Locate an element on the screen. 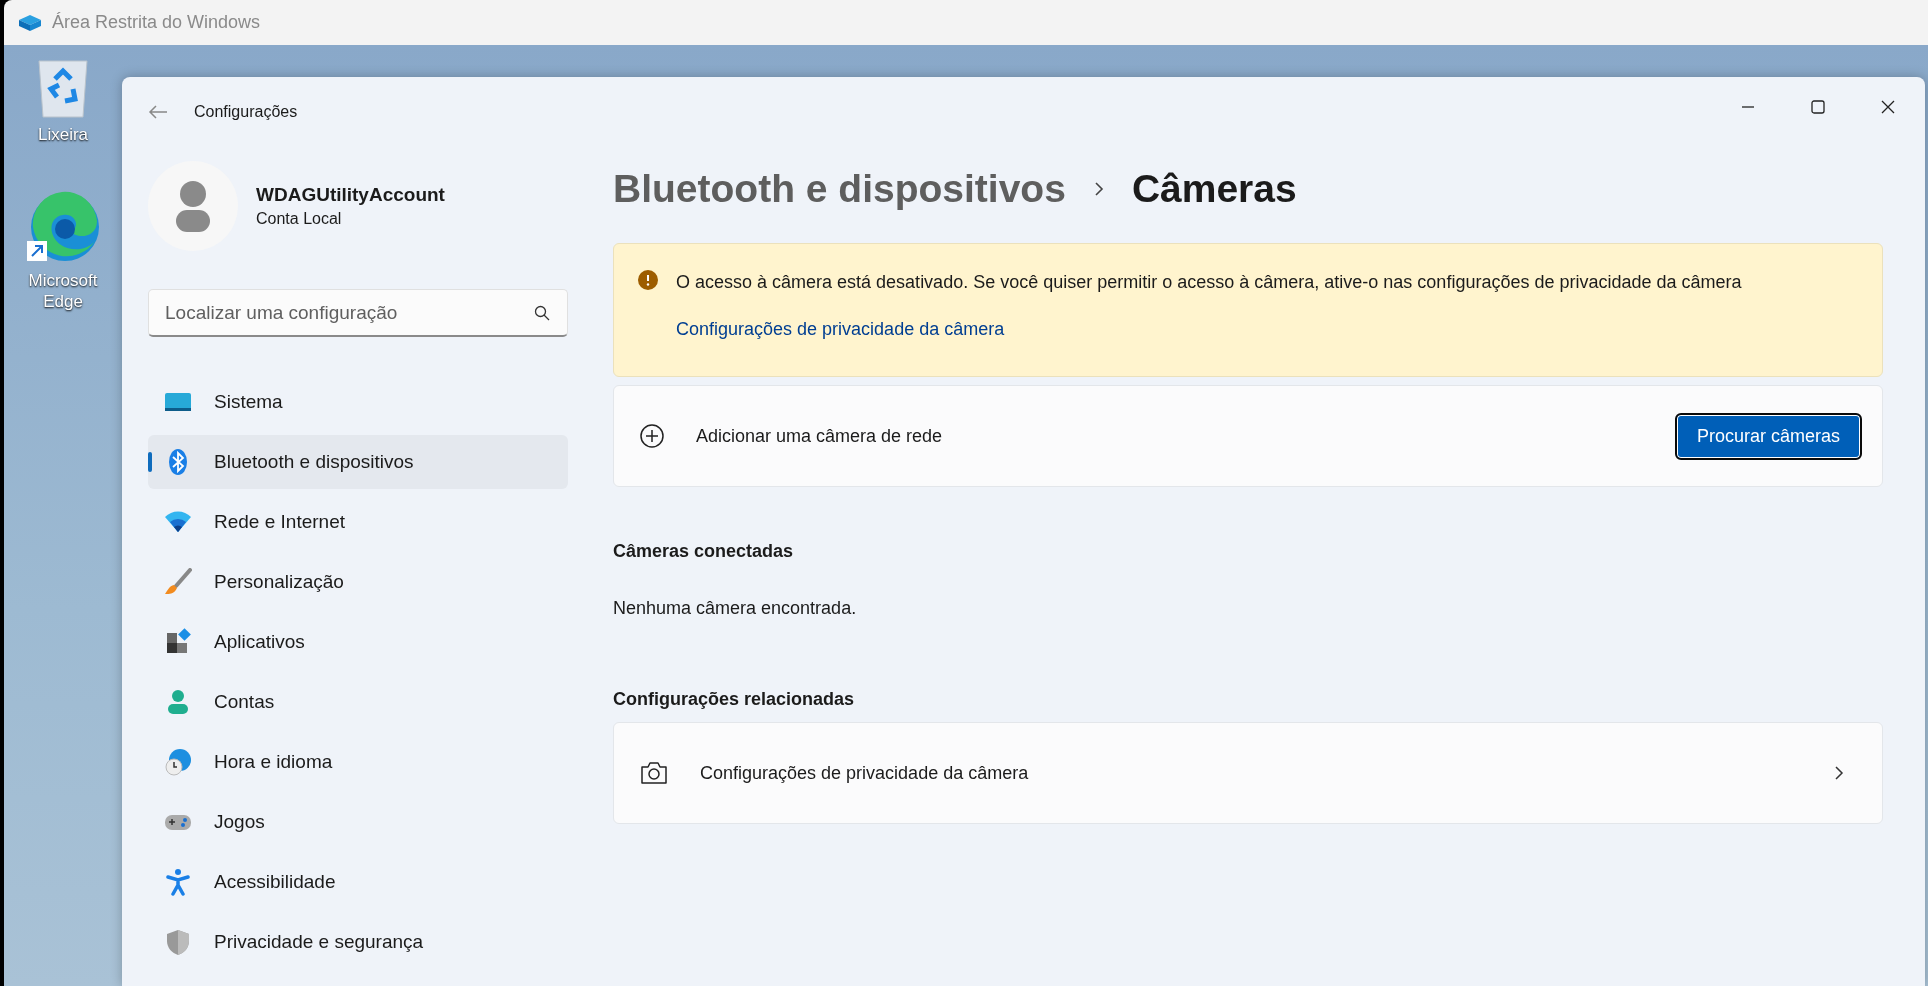 The height and width of the screenshot is (986, 1928). close-icon is located at coordinates (1888, 107).